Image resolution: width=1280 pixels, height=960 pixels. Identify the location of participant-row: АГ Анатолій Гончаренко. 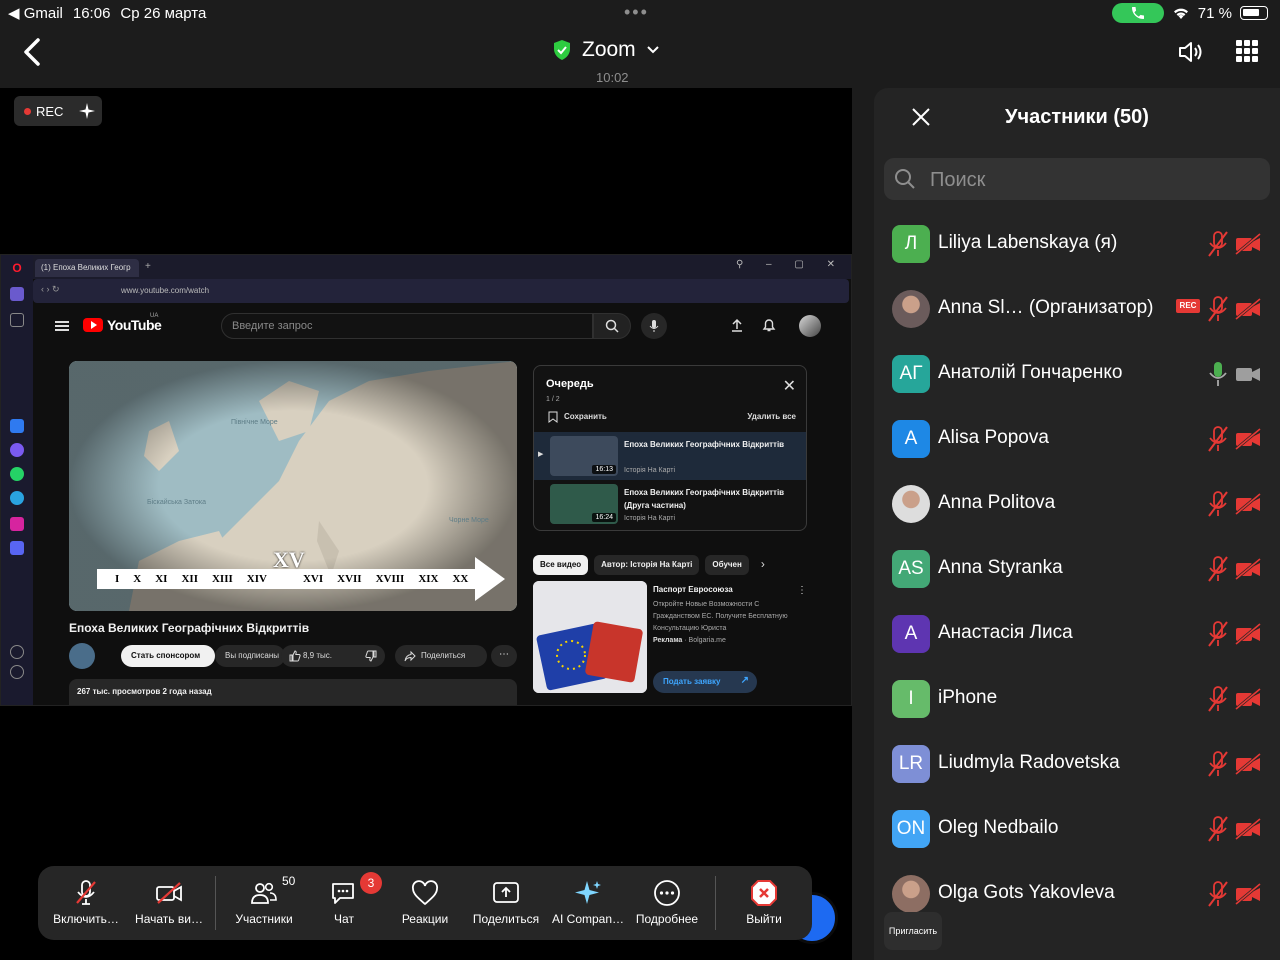
(1077, 375).